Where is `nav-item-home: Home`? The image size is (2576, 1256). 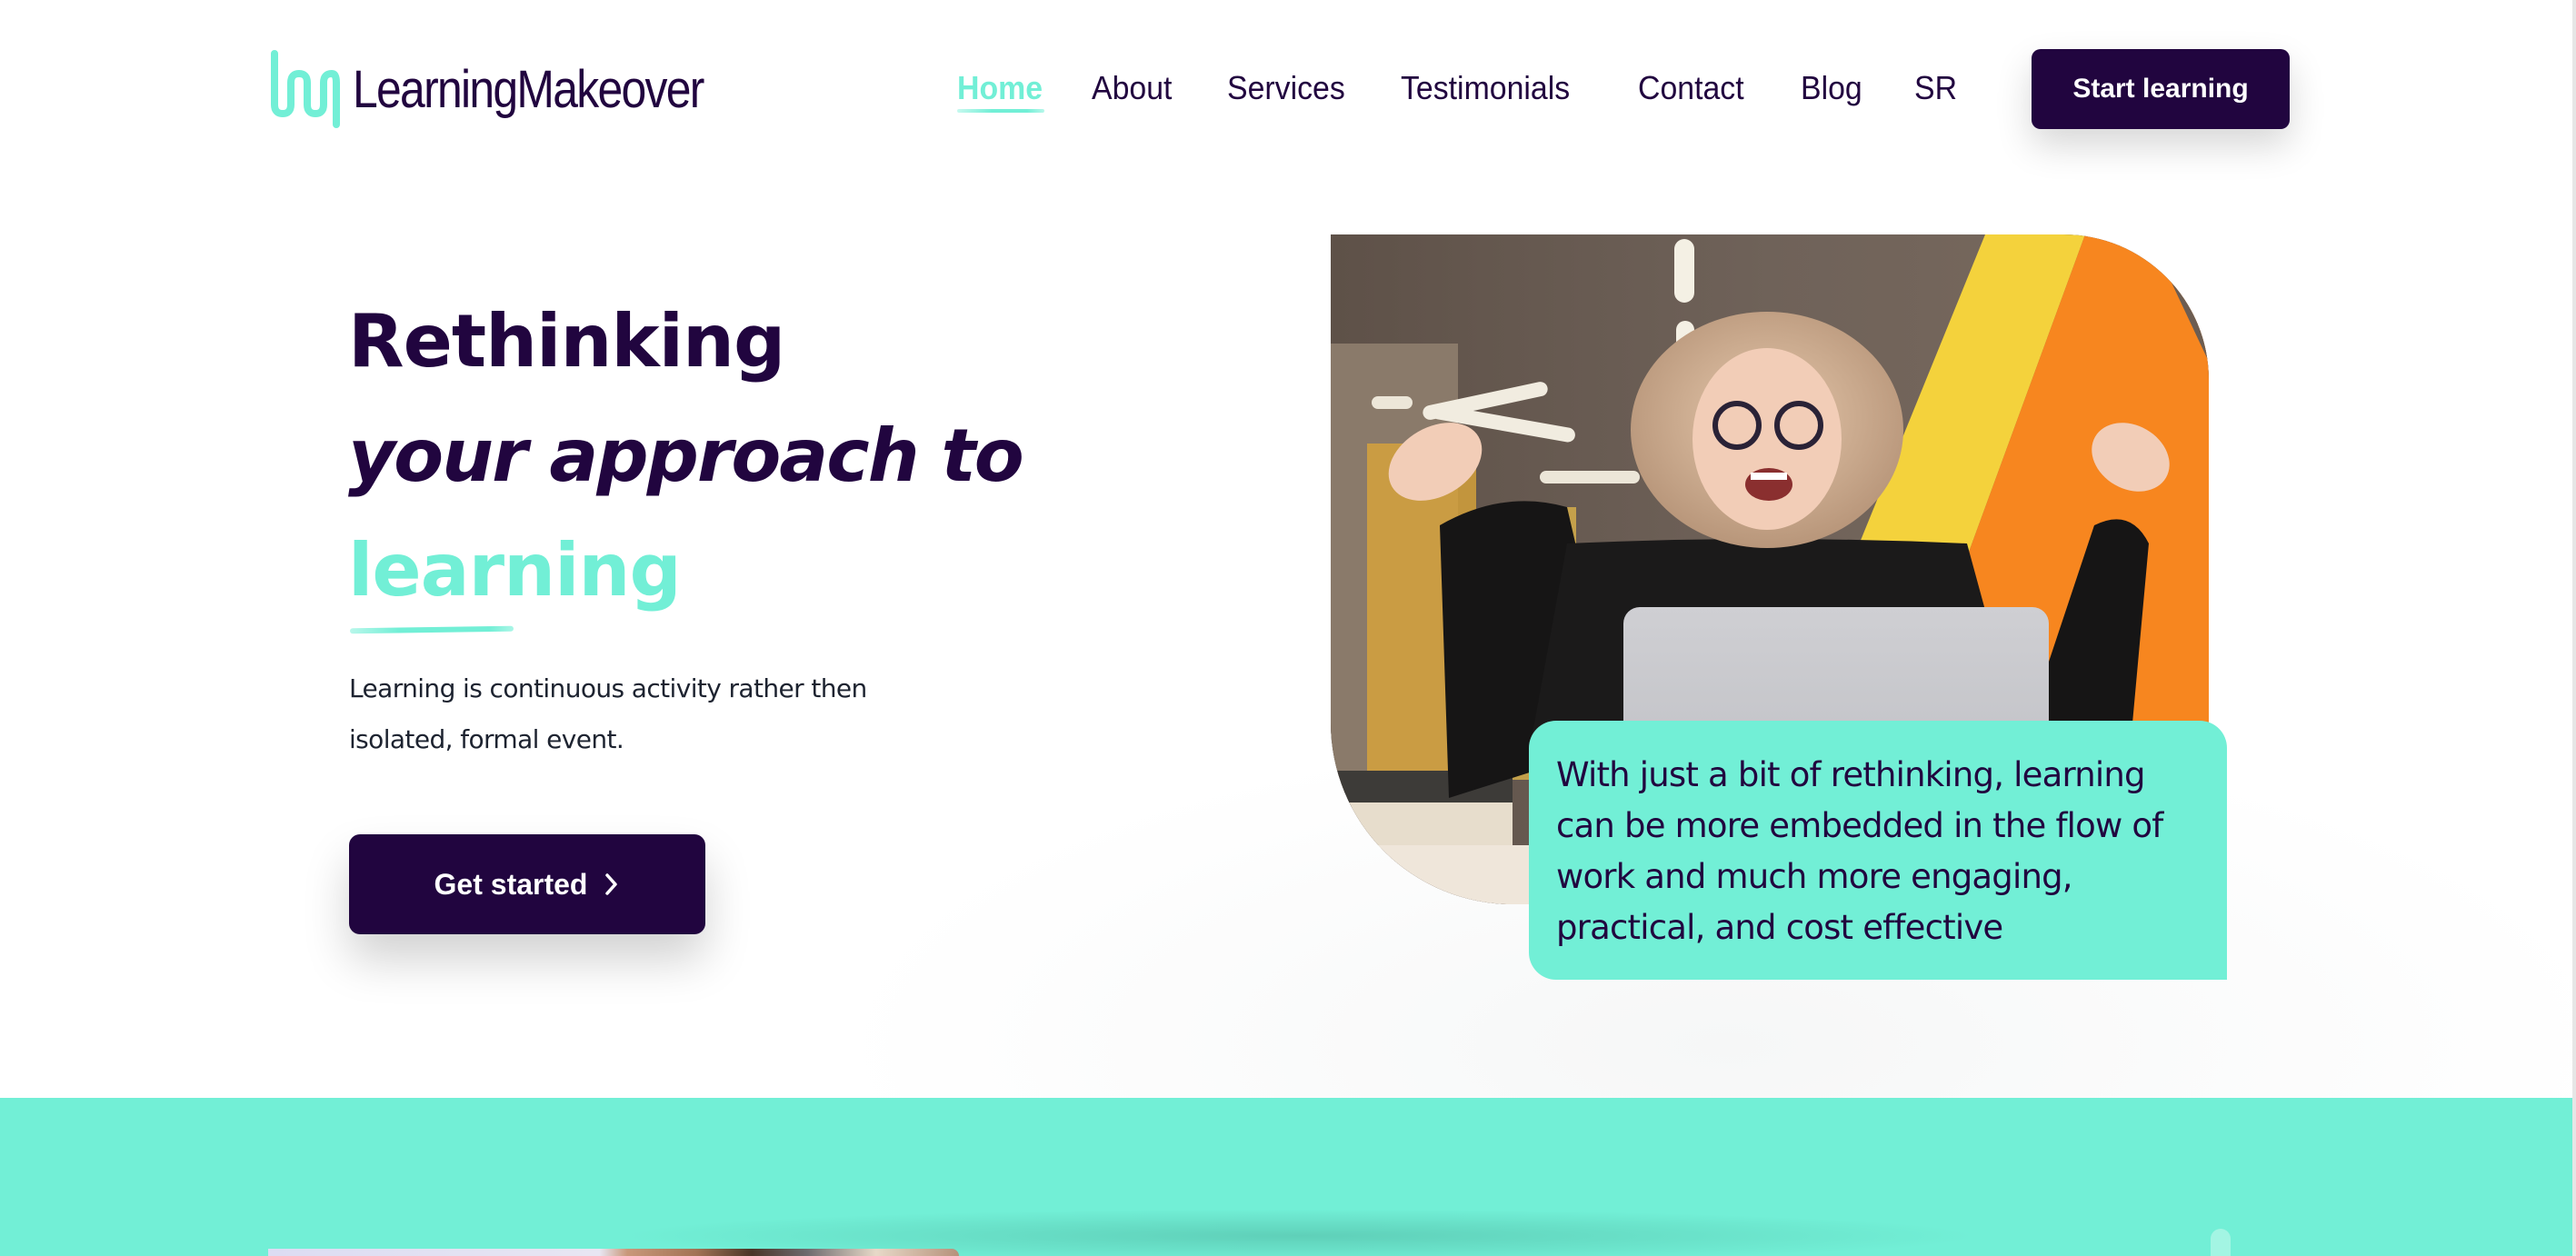 nav-item-home: Home is located at coordinates (1000, 88).